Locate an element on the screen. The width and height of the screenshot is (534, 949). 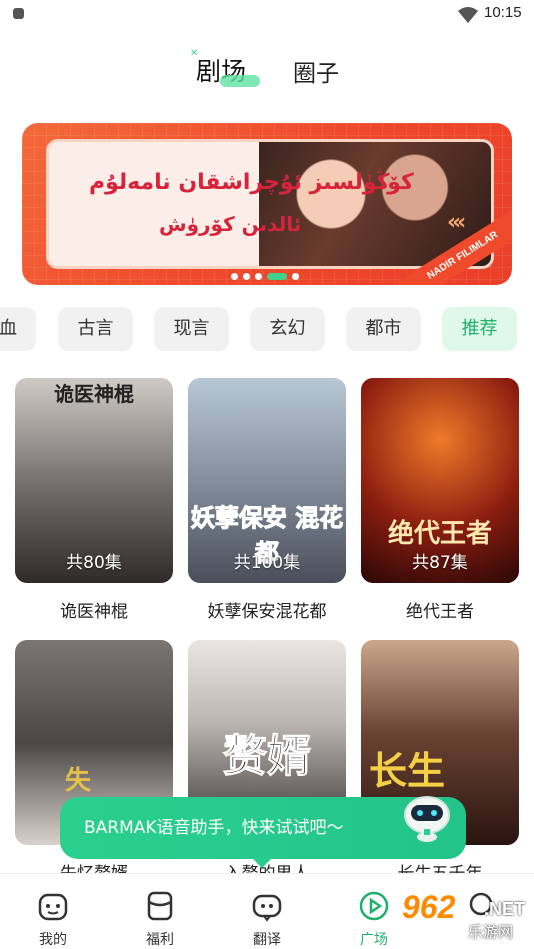
tab-mine: 我的 is located at coordinates (53, 911).